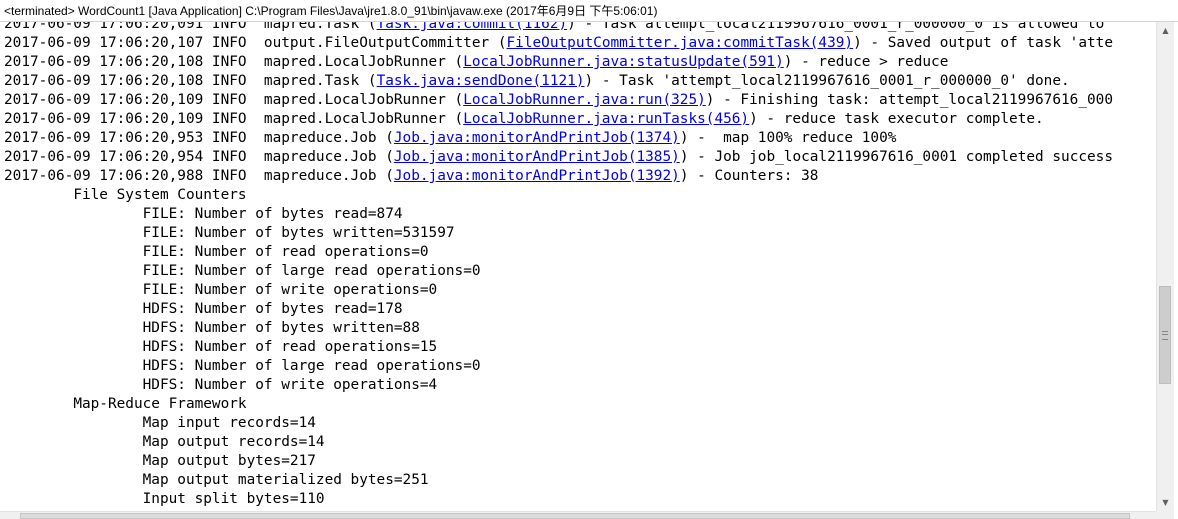 The width and height of the screenshot is (1178, 519). I want to click on console-line: FILE: Number of read operations=0, so click(558, 252).